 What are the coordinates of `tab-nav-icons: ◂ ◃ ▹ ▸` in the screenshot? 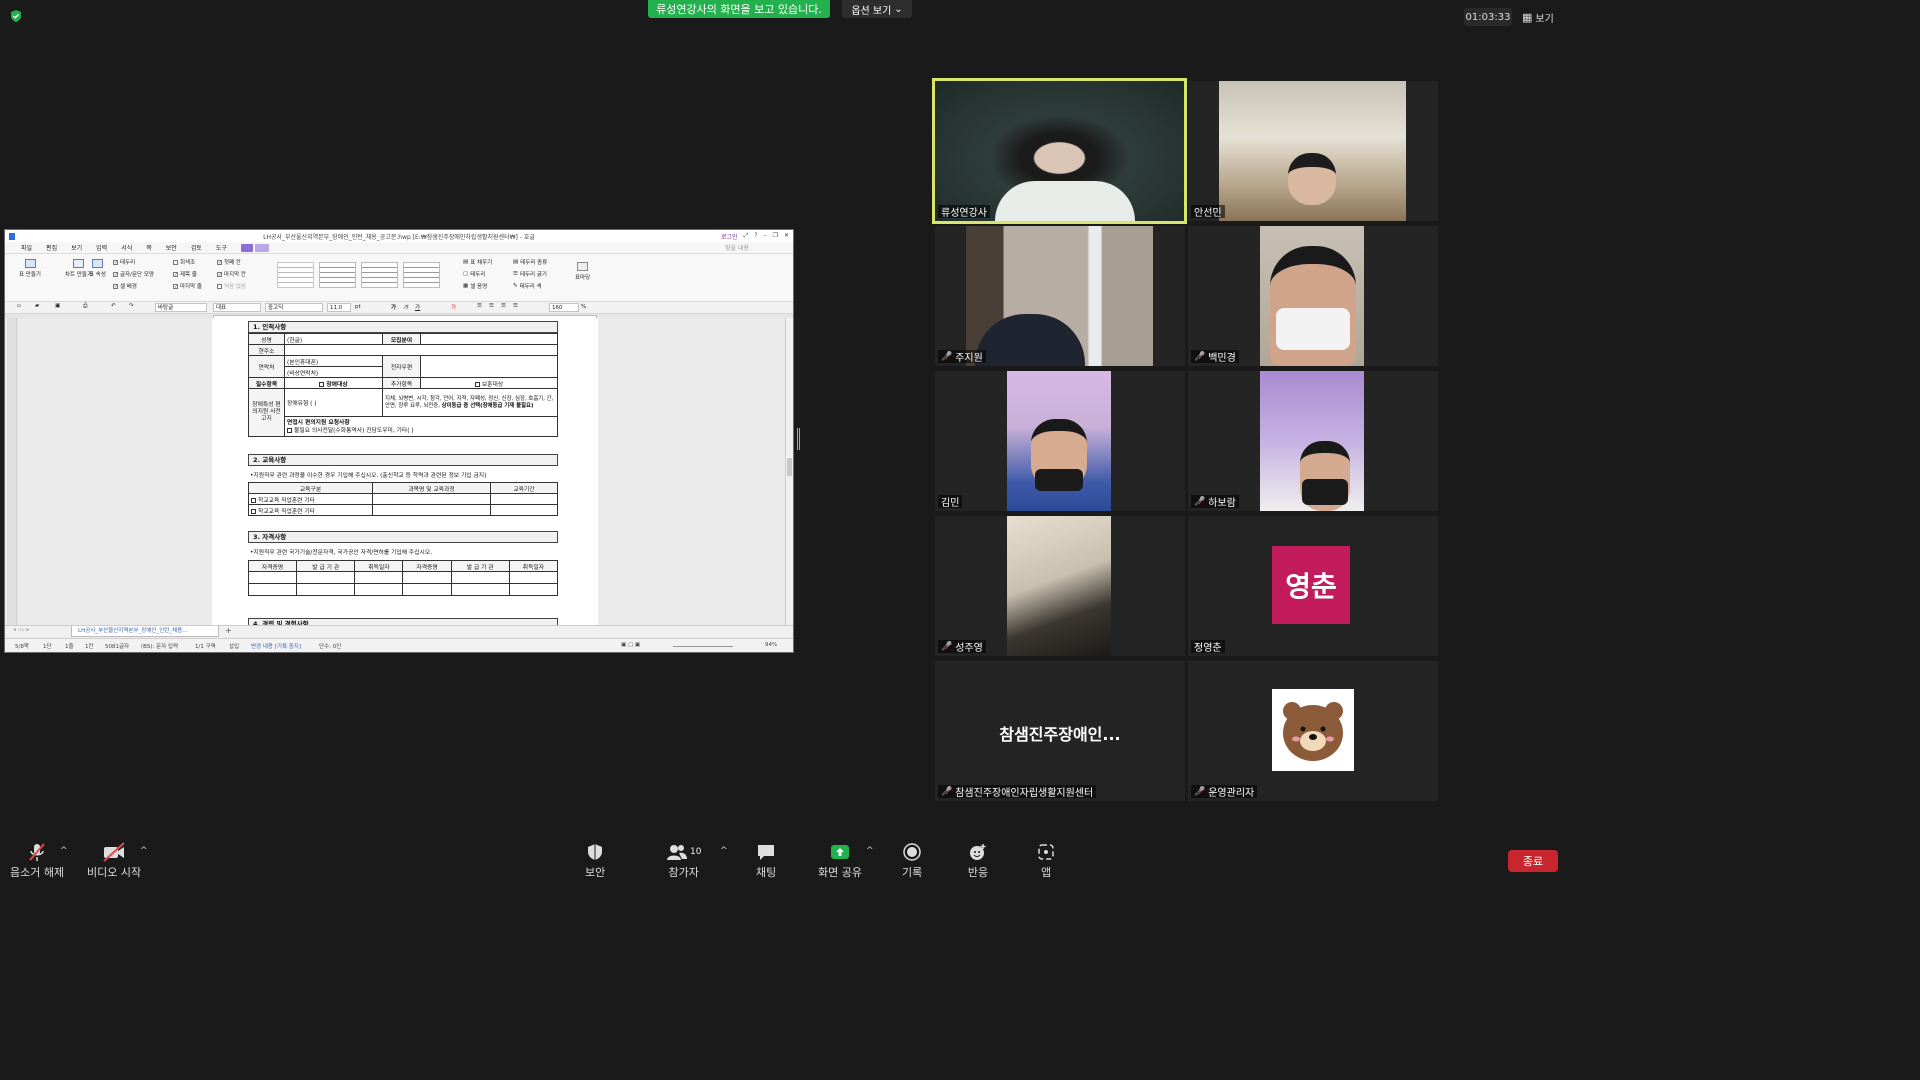 It's located at (21, 630).